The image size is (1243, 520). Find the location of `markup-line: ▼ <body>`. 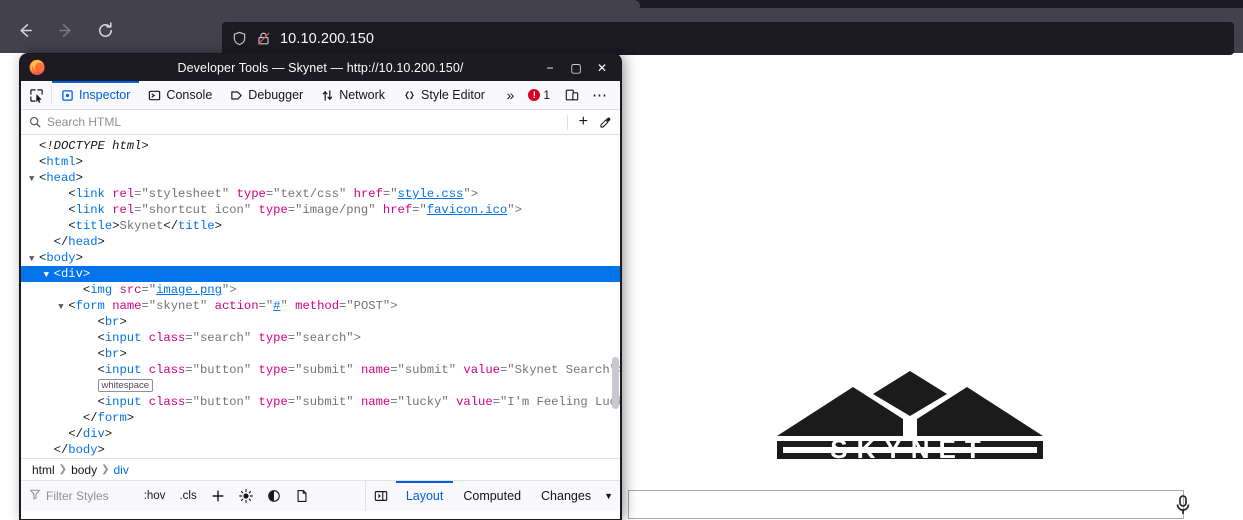

markup-line: ▼ <body> is located at coordinates (320, 258).